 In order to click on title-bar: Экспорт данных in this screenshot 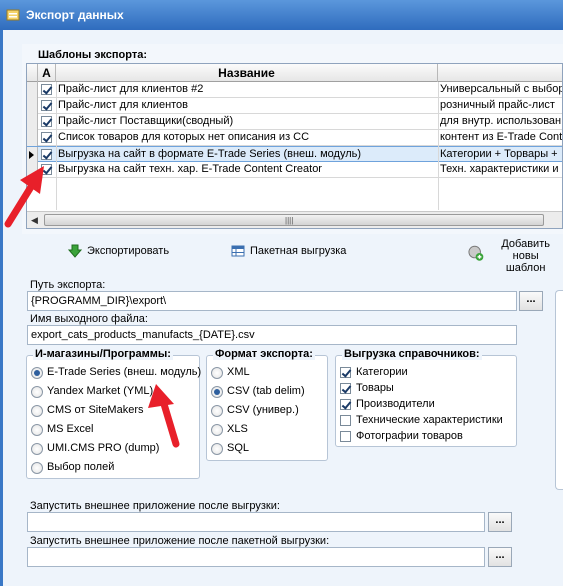, I will do `click(281, 15)`.